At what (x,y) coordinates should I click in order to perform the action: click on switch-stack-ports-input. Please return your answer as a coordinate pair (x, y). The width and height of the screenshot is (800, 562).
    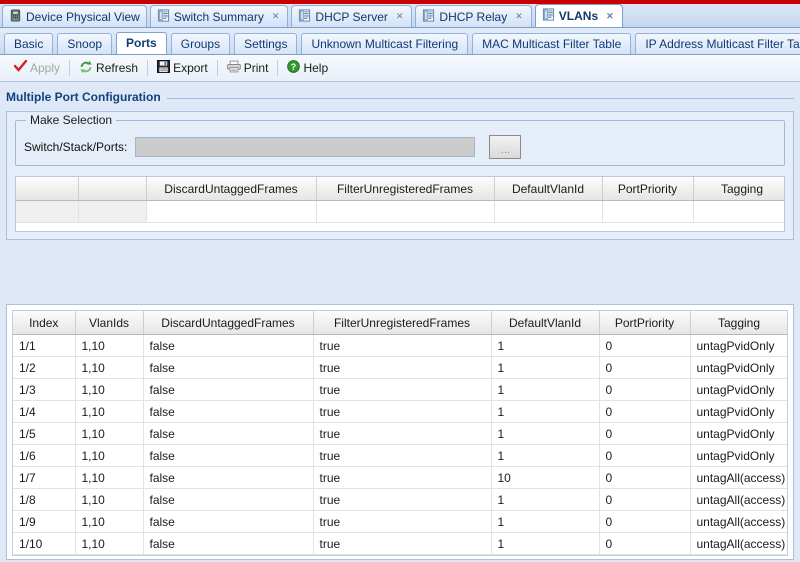
    Looking at the image, I should click on (305, 147).